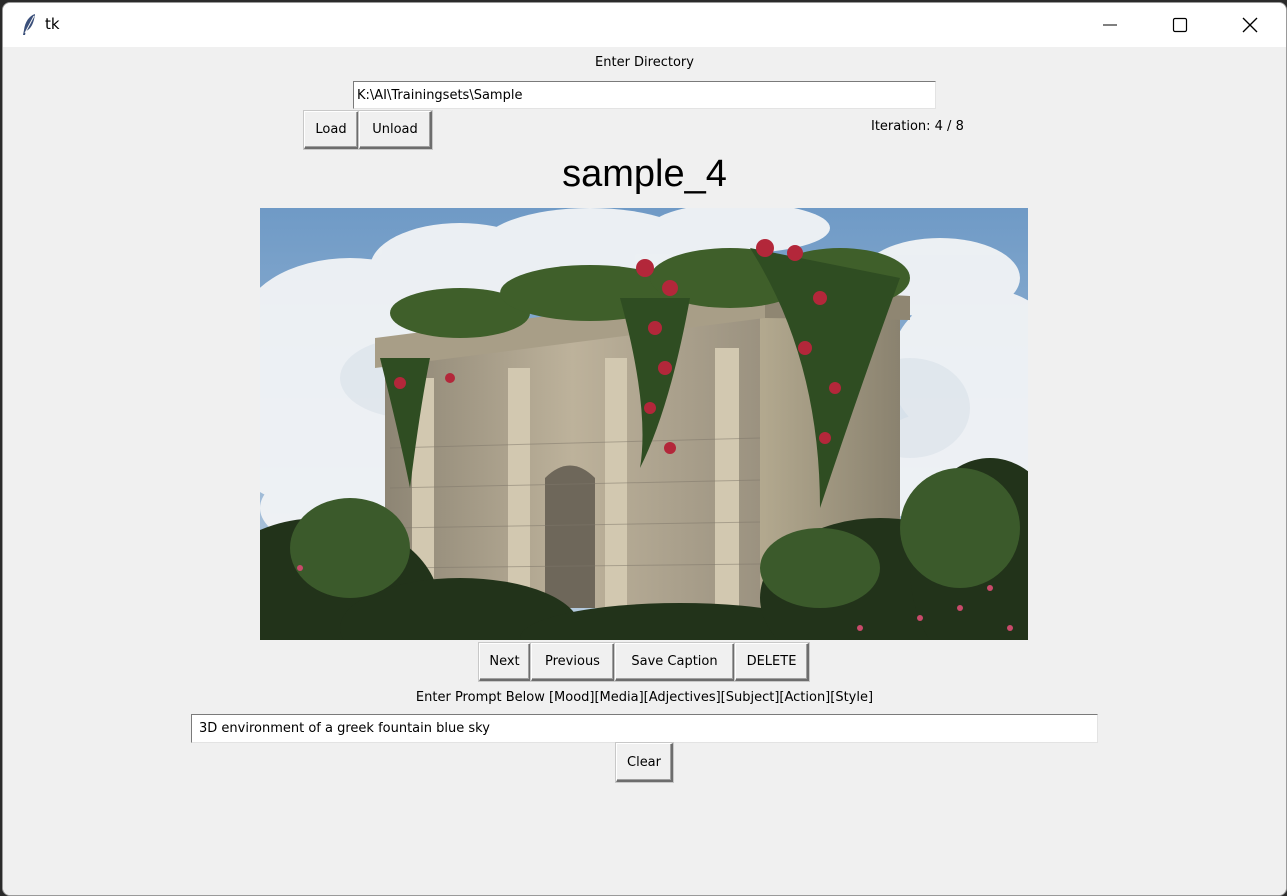  What do you see at coordinates (52, 24) in the screenshot?
I see `window-title: tk` at bounding box center [52, 24].